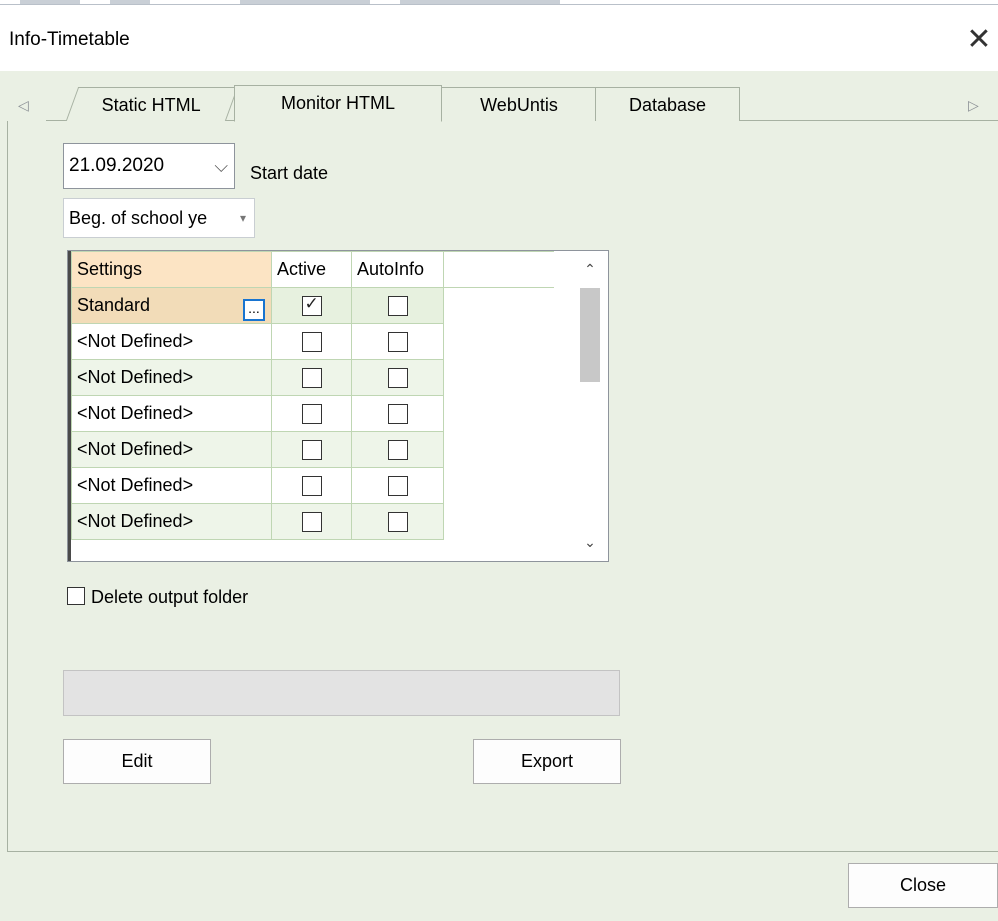 Image resolution: width=998 pixels, height=921 pixels. What do you see at coordinates (973, 105) in the screenshot?
I see `tab-scroll-right-icon: ▷` at bounding box center [973, 105].